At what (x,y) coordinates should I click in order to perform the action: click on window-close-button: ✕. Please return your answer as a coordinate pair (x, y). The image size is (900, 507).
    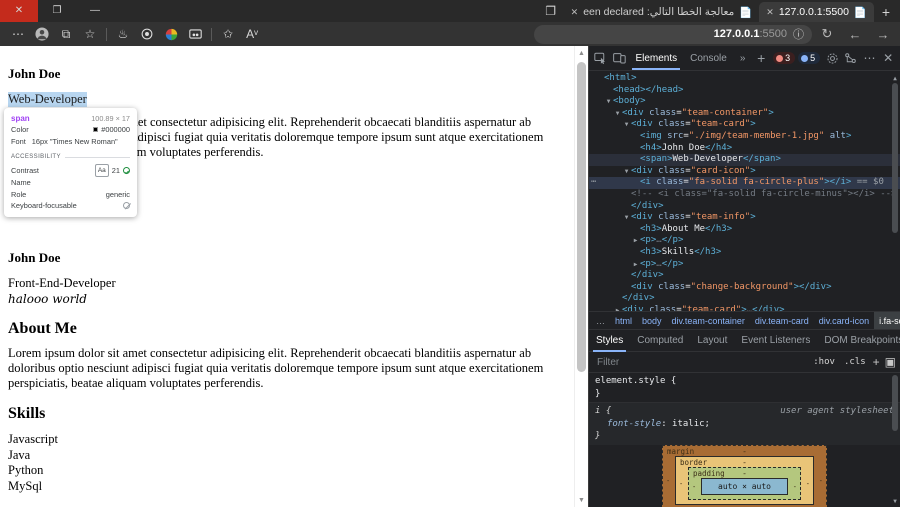
    Looking at the image, I should click on (19, 11).